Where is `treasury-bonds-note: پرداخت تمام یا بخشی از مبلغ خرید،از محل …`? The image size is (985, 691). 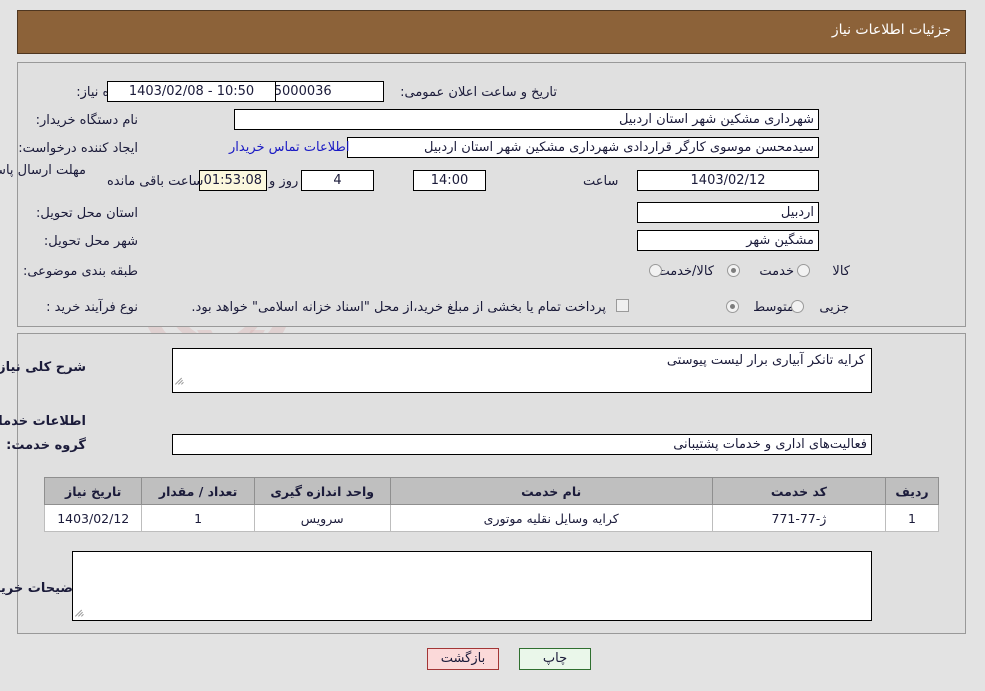
treasury-bonds-note: پرداخت تمام یا بخشی از مبلغ خرید،از محل … is located at coordinates (399, 307).